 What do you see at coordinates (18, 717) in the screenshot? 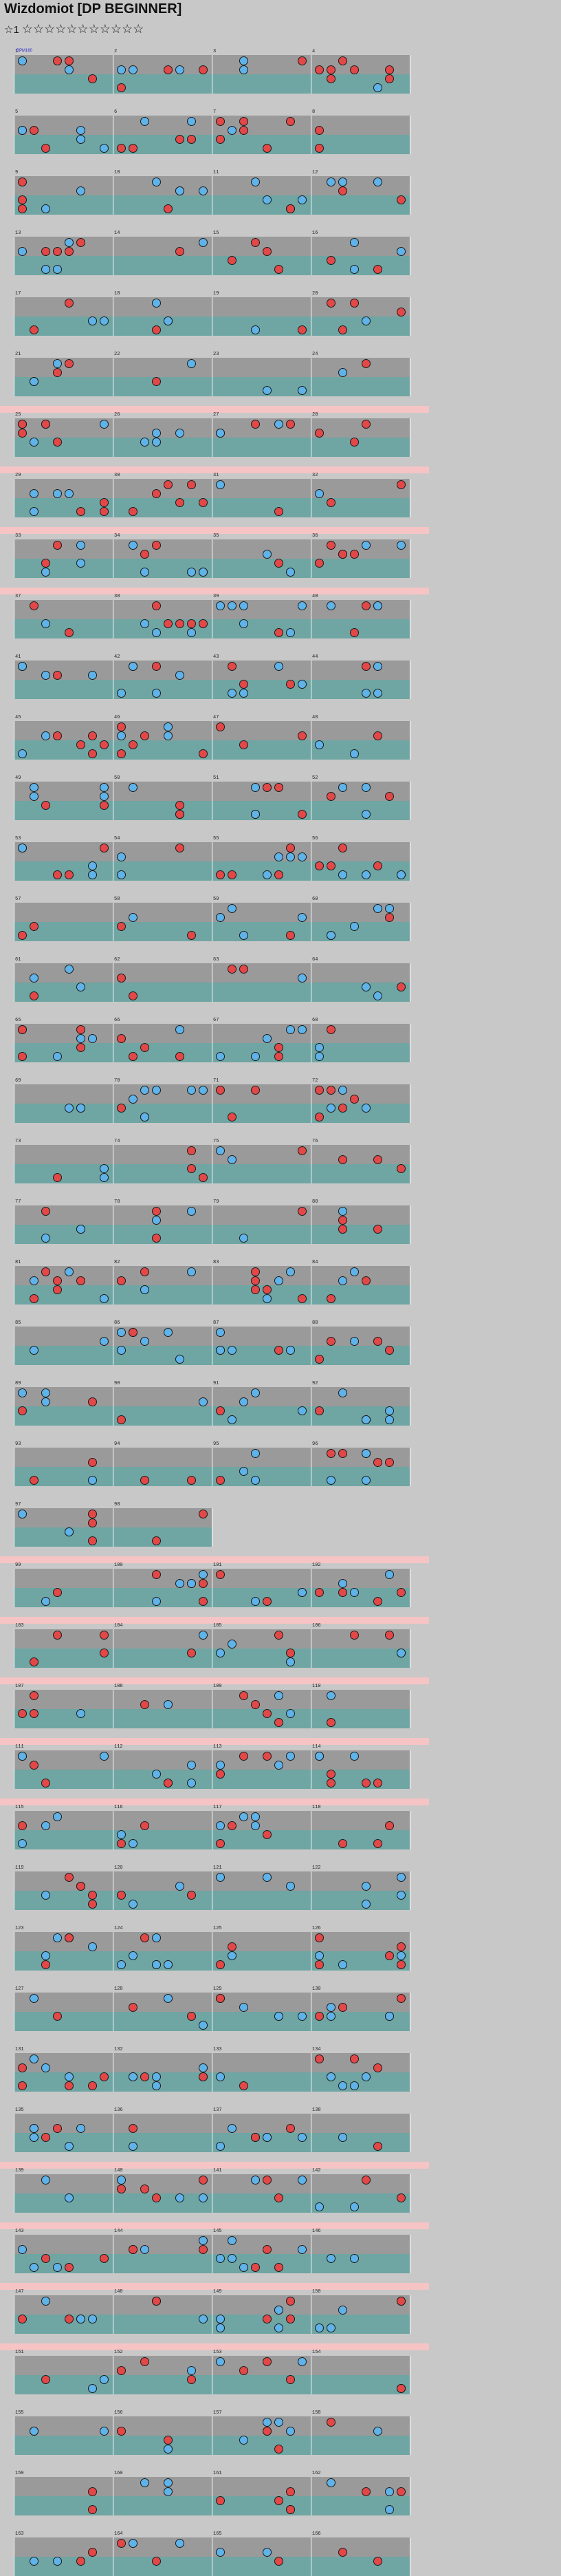
I see `measure-number: 45` at bounding box center [18, 717].